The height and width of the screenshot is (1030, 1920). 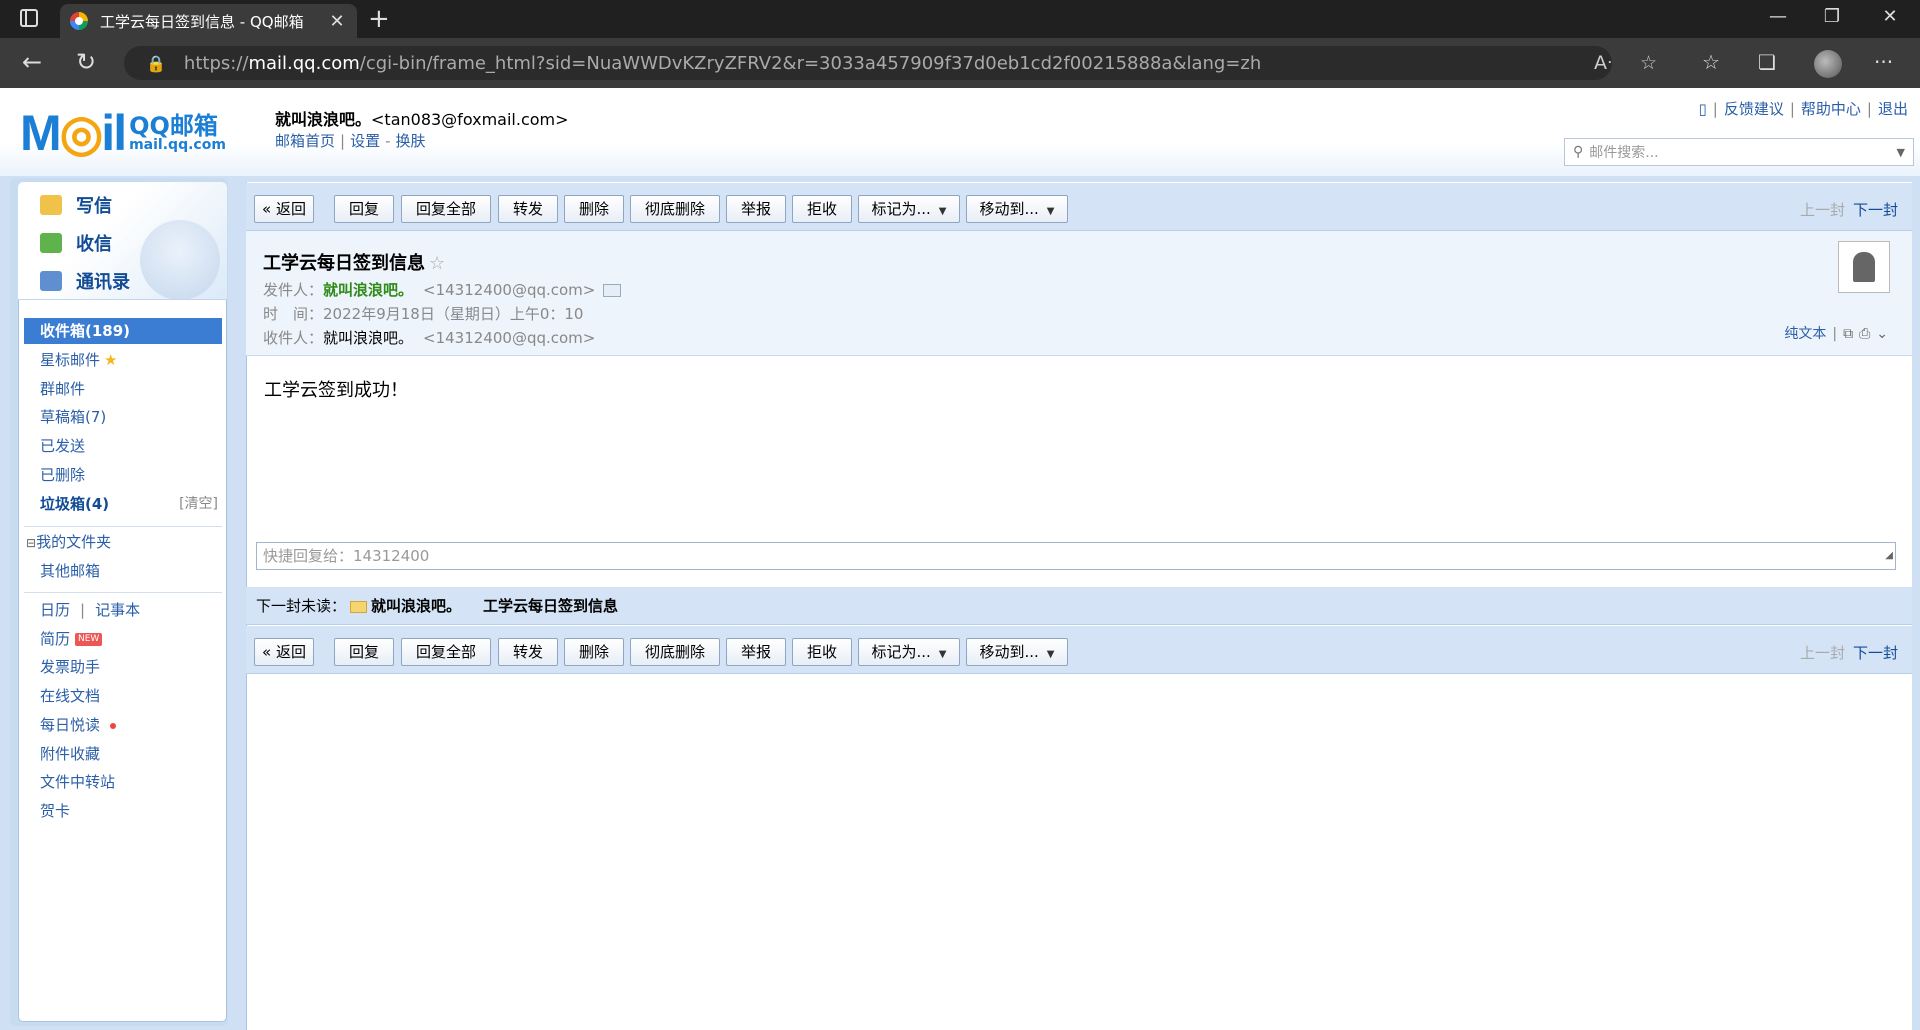 What do you see at coordinates (123, 417) in the screenshot?
I see `sidebar-item-drafts: 草稿箱(7)` at bounding box center [123, 417].